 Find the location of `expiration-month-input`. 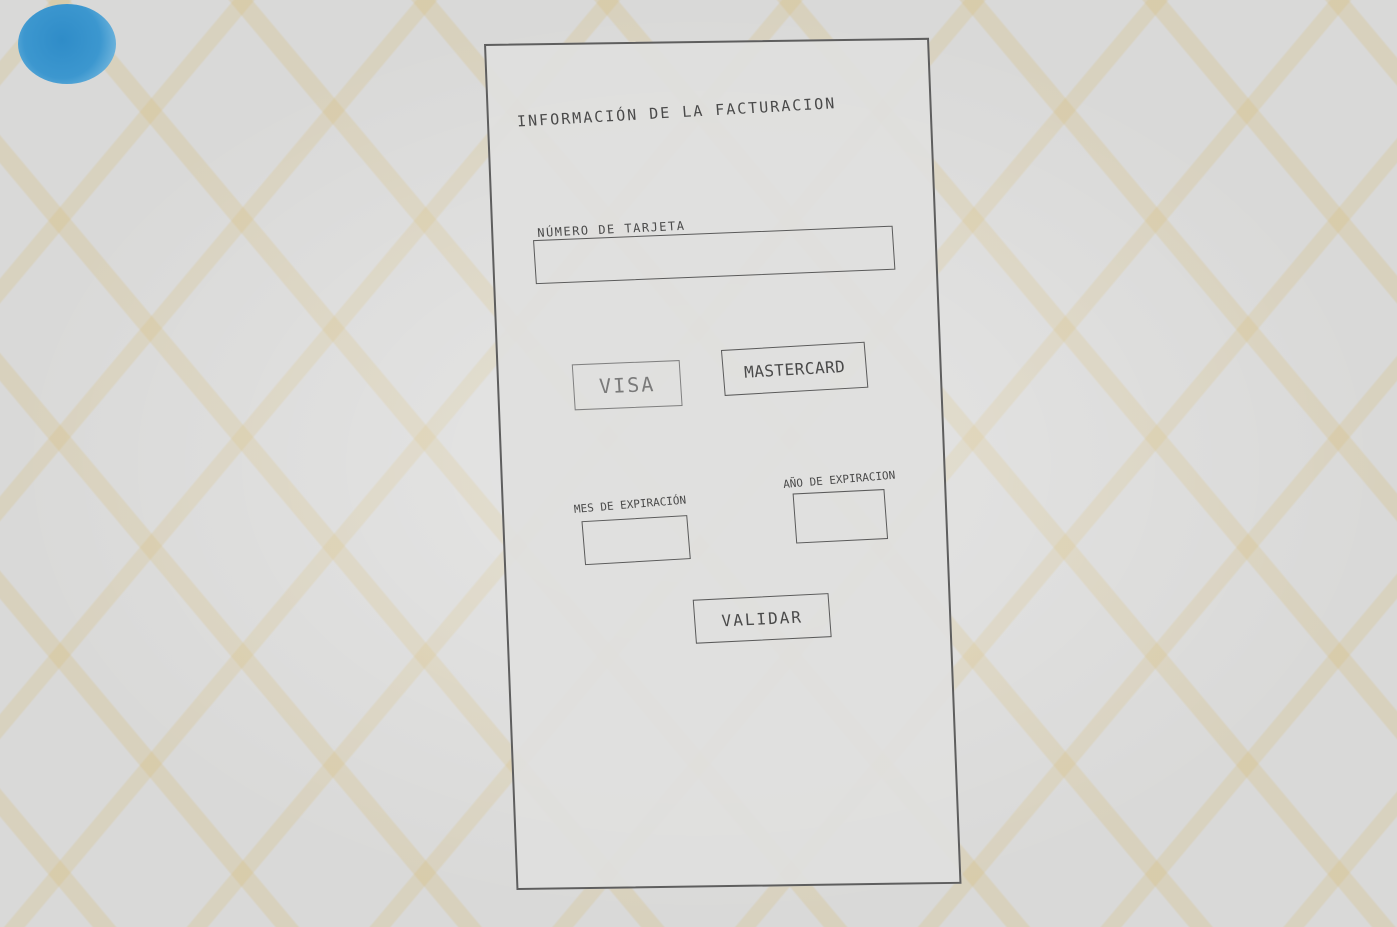

expiration-month-input is located at coordinates (636, 540).